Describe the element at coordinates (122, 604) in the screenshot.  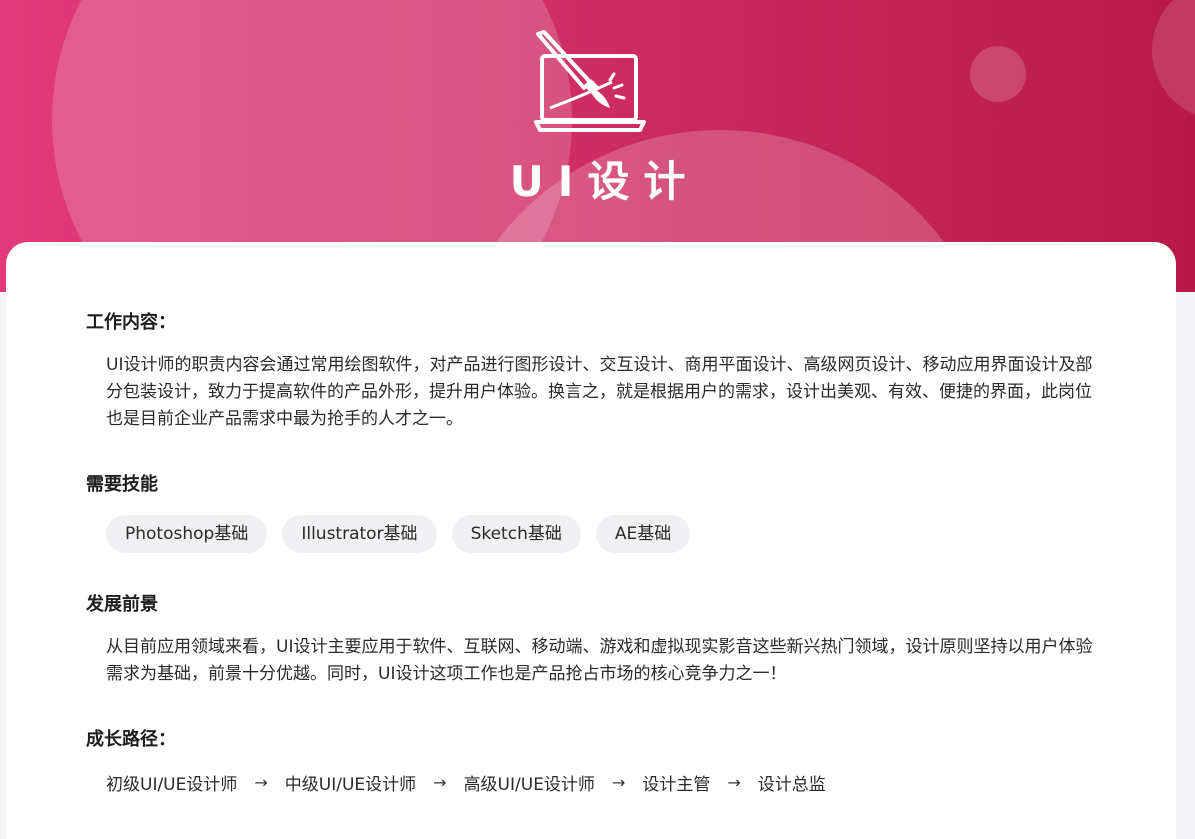
I see `section-title-prospect: 发展前景` at that location.